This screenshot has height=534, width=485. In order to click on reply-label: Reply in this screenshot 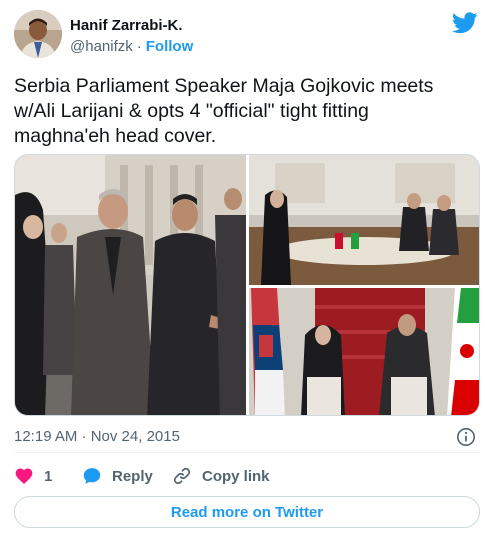, I will do `click(132, 476)`.